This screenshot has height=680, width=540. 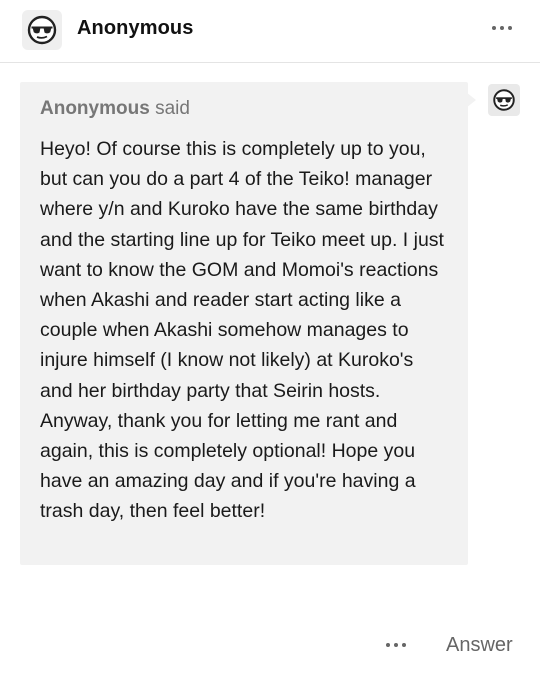 I want to click on asker-avatar, so click(x=504, y=100).